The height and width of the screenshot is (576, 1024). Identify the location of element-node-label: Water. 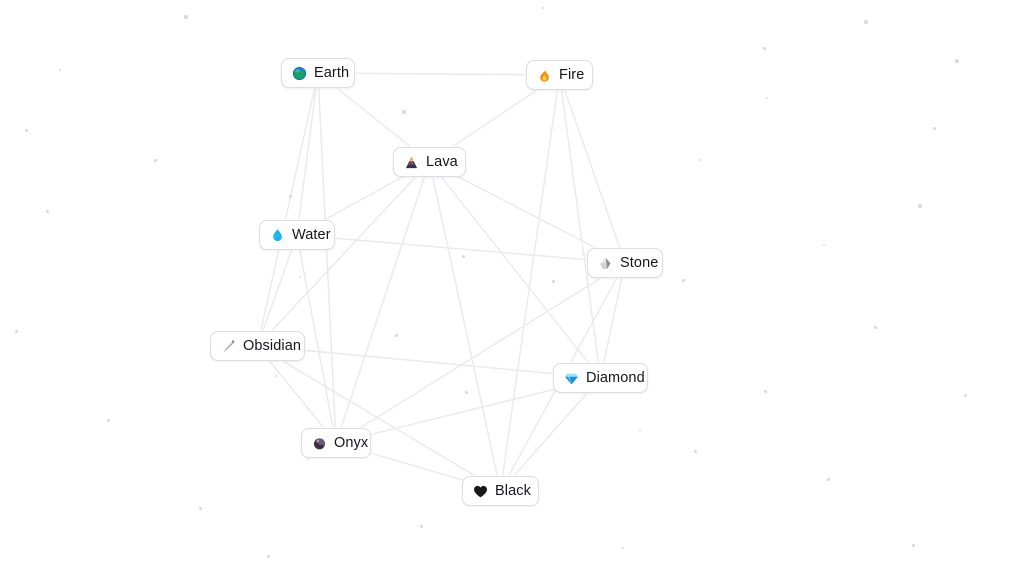
(311, 234).